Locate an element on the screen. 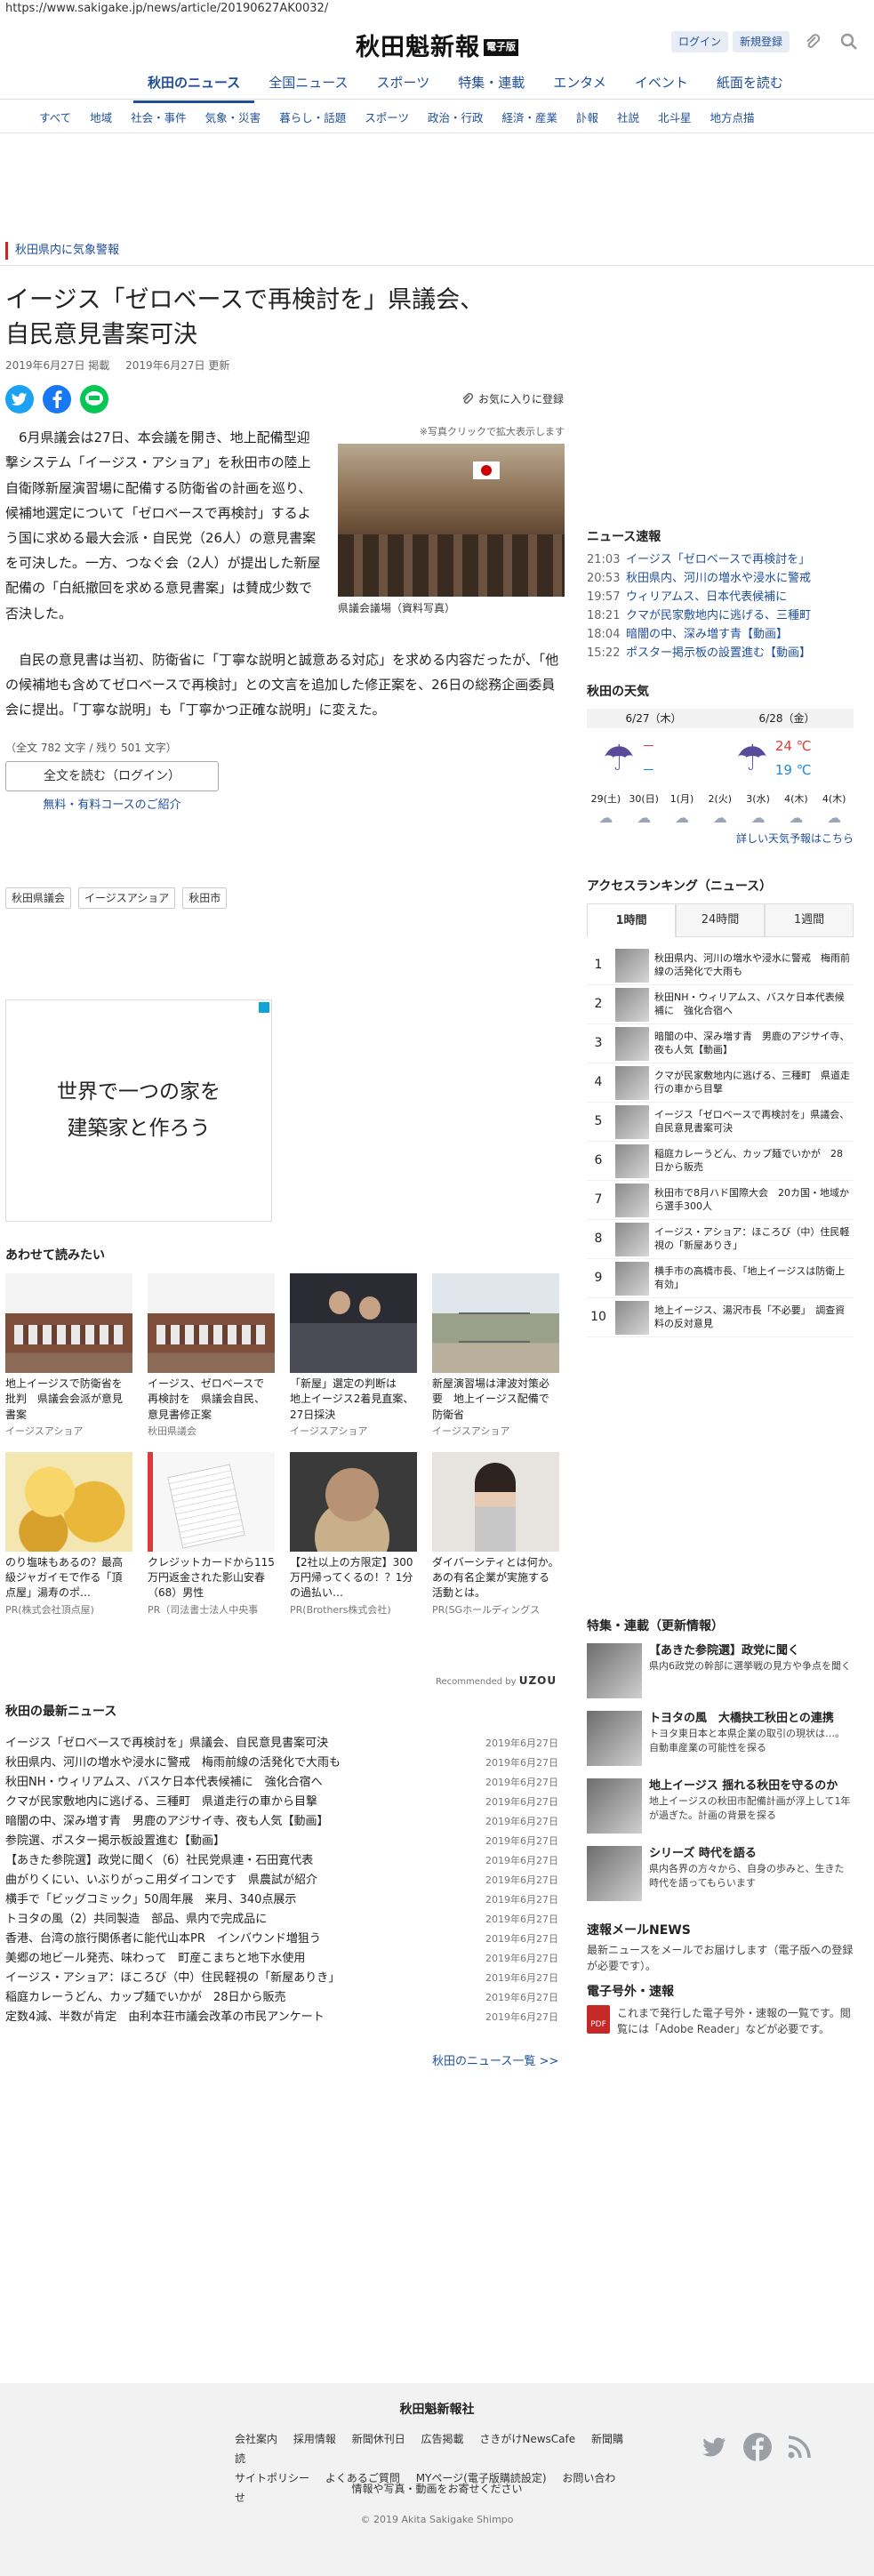  tab-1hour: 1時間 is located at coordinates (631, 920).